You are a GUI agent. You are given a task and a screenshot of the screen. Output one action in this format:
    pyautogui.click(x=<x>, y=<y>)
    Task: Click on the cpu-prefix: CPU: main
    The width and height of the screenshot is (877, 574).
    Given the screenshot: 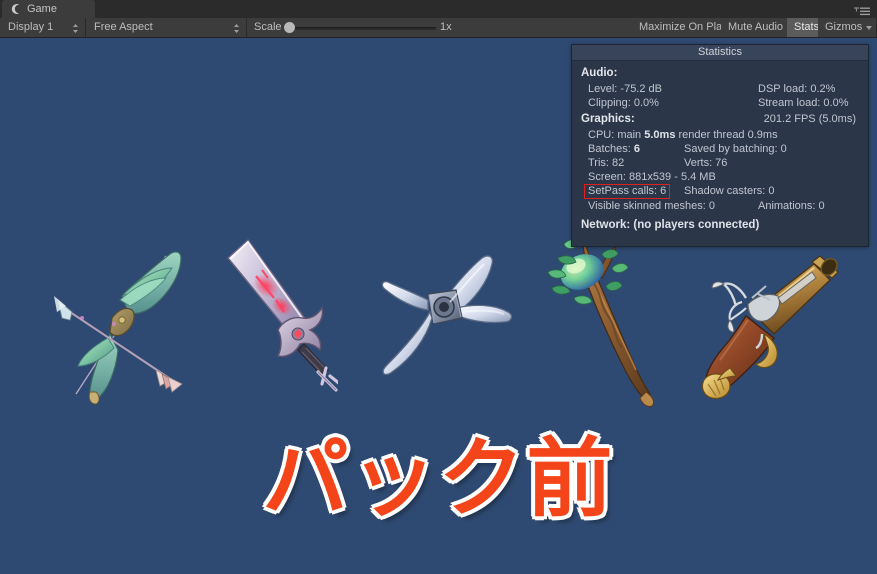 What is the action you would take?
    pyautogui.click(x=616, y=135)
    